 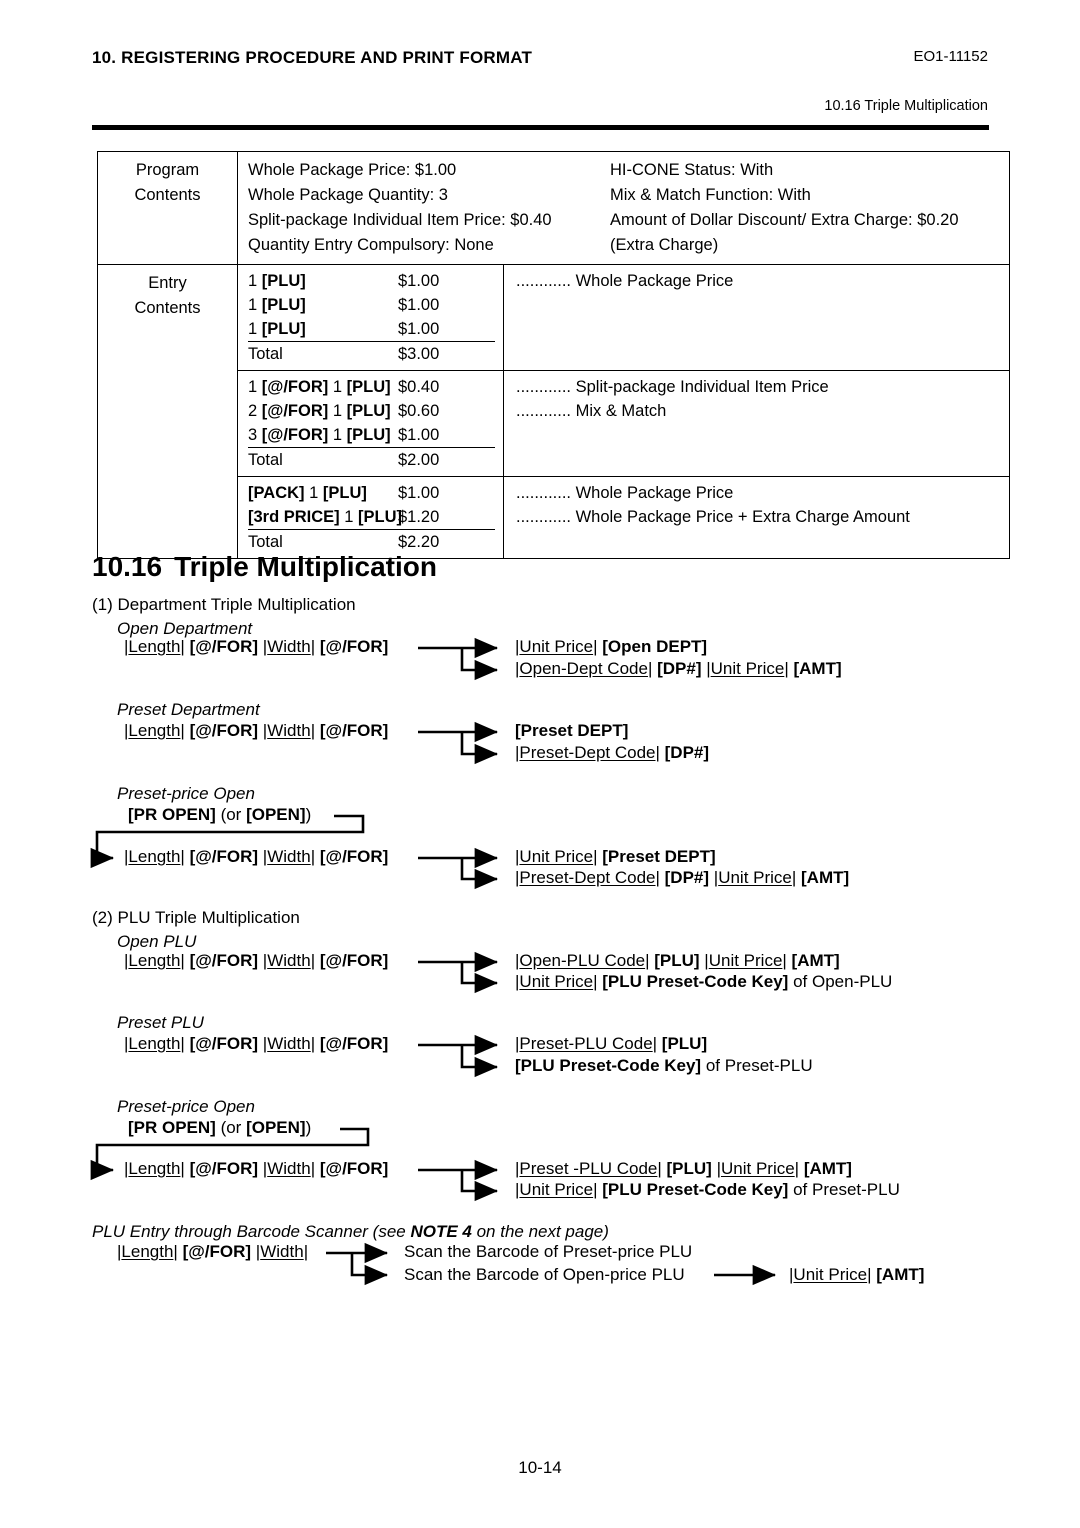 I want to click on arrow-dept-open, so click(x=458, y=659).